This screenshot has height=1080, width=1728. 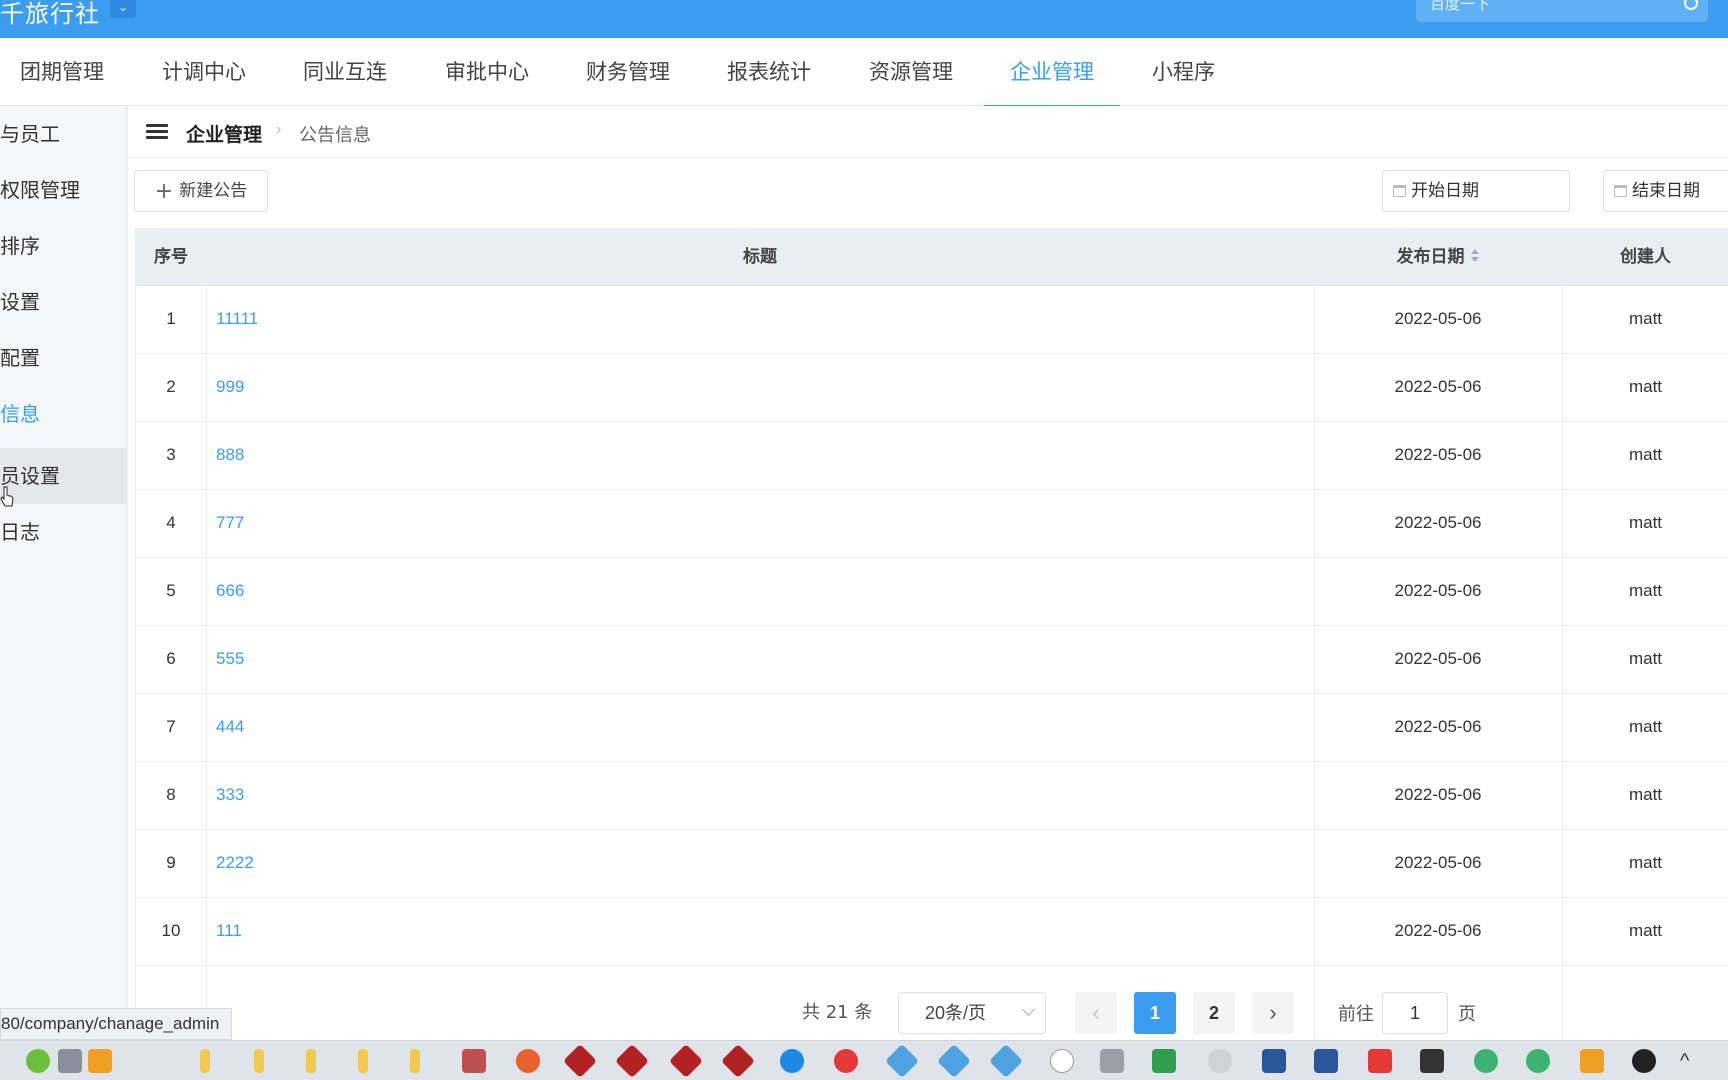 What do you see at coordinates (201, 191) in the screenshot?
I see `new-announcement-button: + 新建公告` at bounding box center [201, 191].